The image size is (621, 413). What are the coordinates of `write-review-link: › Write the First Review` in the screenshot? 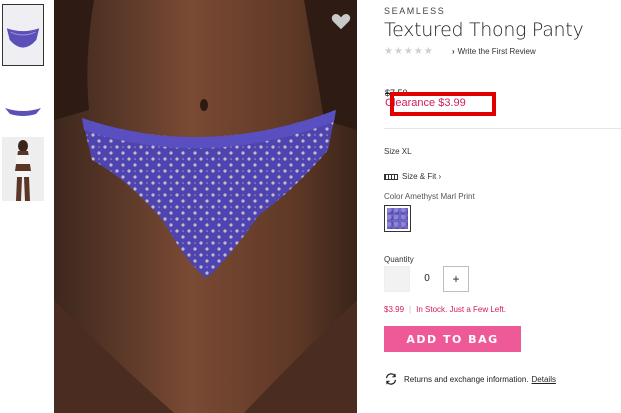 It's located at (494, 51).